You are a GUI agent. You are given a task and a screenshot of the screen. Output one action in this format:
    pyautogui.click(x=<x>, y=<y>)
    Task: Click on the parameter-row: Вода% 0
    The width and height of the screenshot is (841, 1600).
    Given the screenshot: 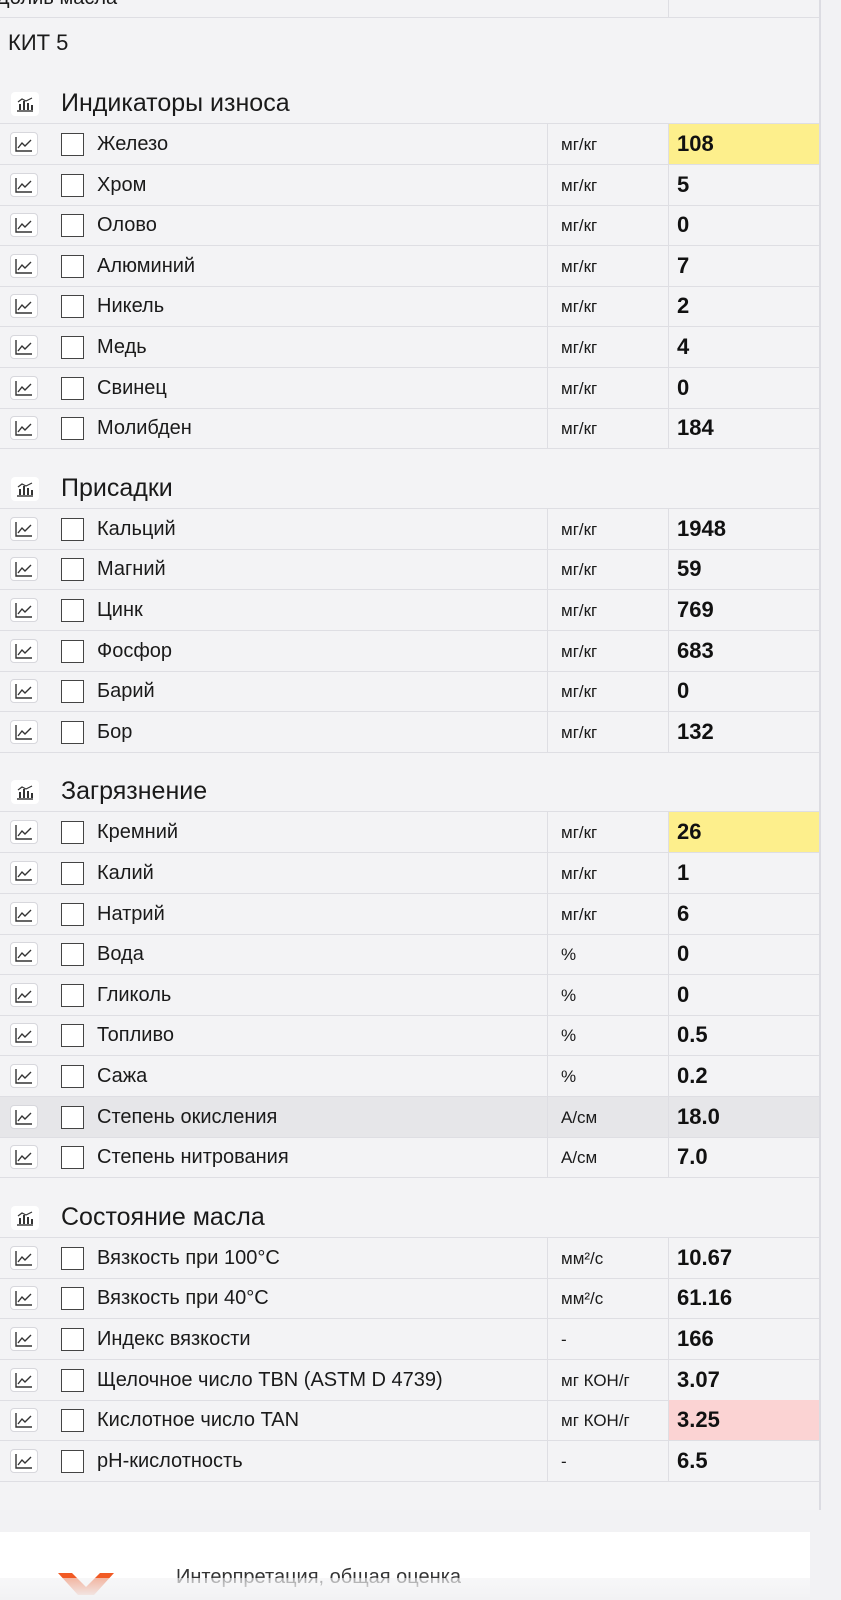 What is the action you would take?
    pyautogui.click(x=409, y=955)
    